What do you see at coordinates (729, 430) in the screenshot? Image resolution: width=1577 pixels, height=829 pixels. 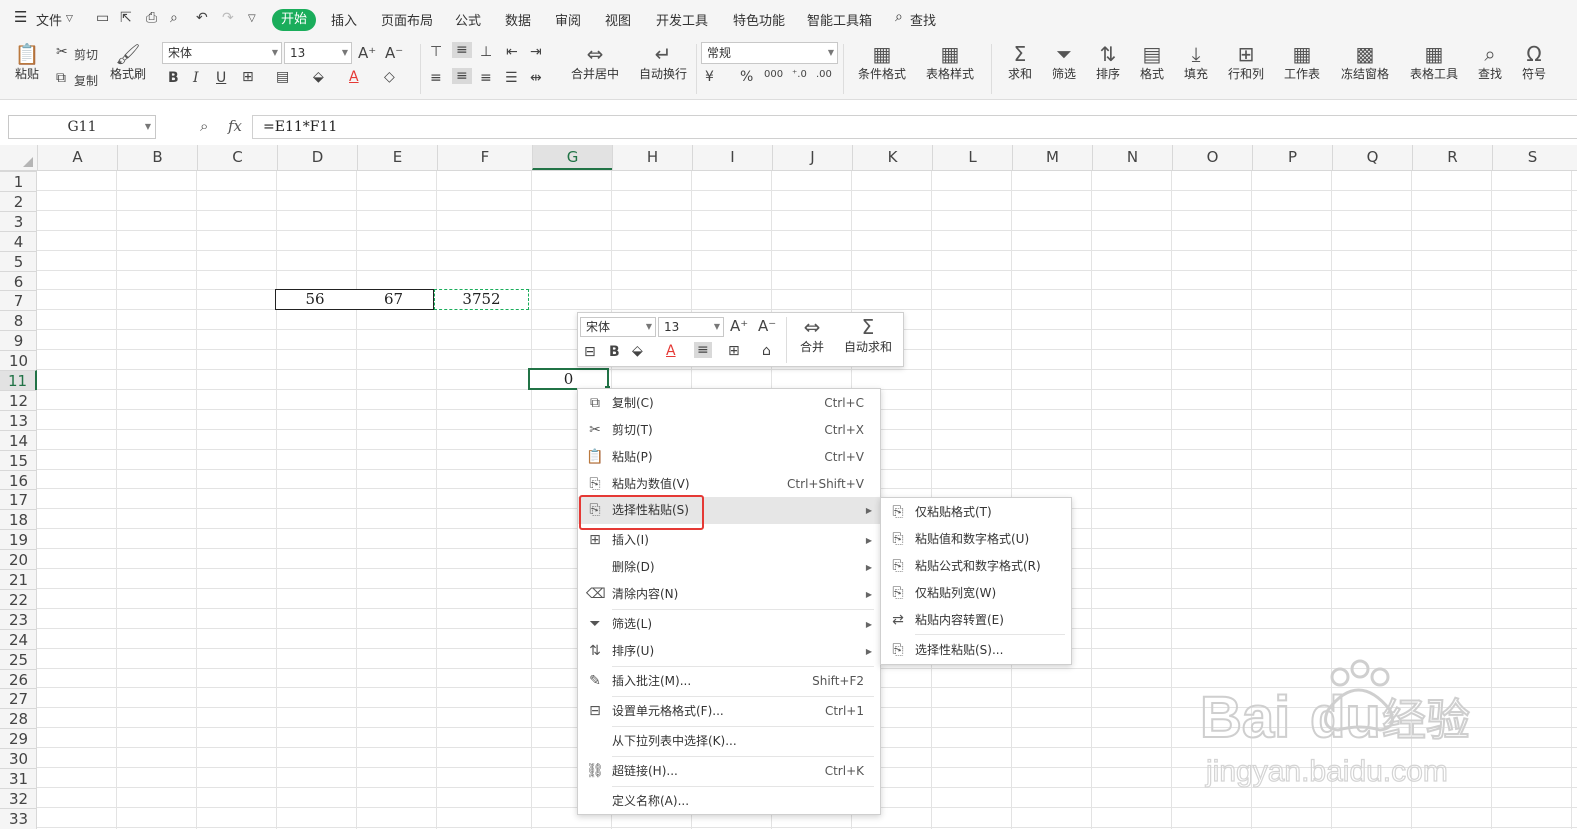 I see `context-menu-item-1: ✂ 剪切(T) Ctrl+X` at bounding box center [729, 430].